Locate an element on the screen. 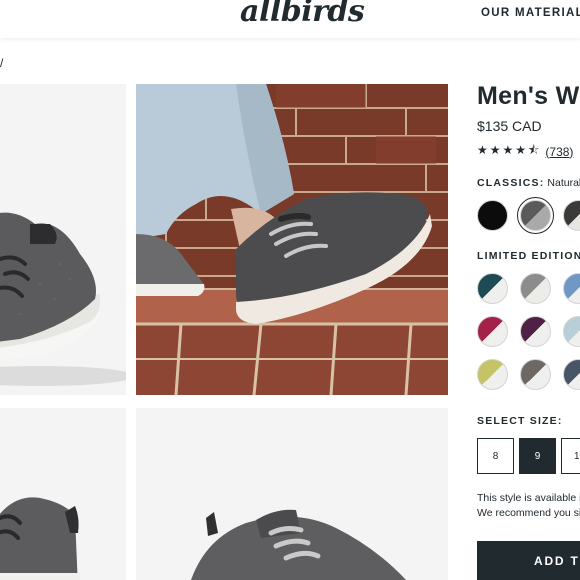  select-size-label: SELECT SIZE: is located at coordinates (520, 421).